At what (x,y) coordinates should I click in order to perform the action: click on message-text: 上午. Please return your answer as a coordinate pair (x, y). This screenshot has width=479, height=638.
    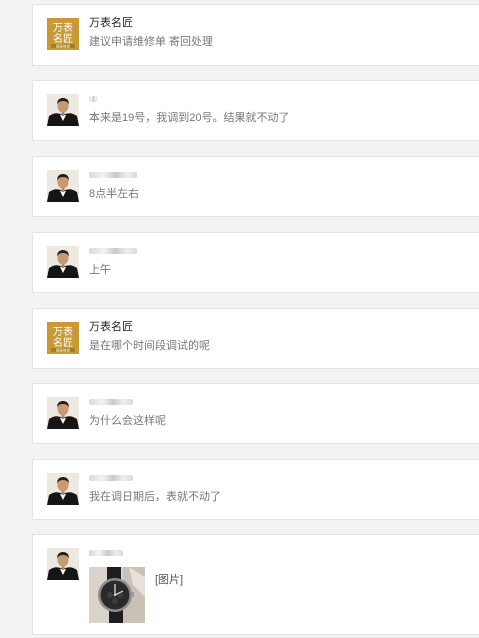
    Looking at the image, I should click on (100, 270).